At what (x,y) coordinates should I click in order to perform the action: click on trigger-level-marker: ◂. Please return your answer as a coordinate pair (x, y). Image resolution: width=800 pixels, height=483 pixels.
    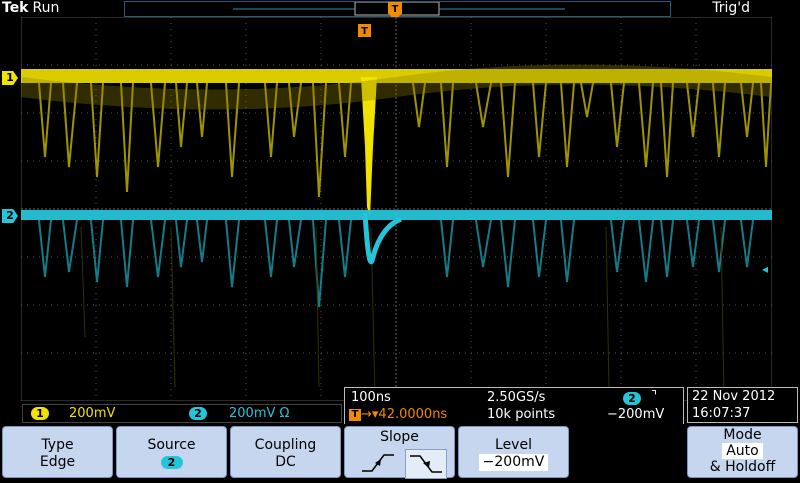
    Looking at the image, I should click on (765, 269).